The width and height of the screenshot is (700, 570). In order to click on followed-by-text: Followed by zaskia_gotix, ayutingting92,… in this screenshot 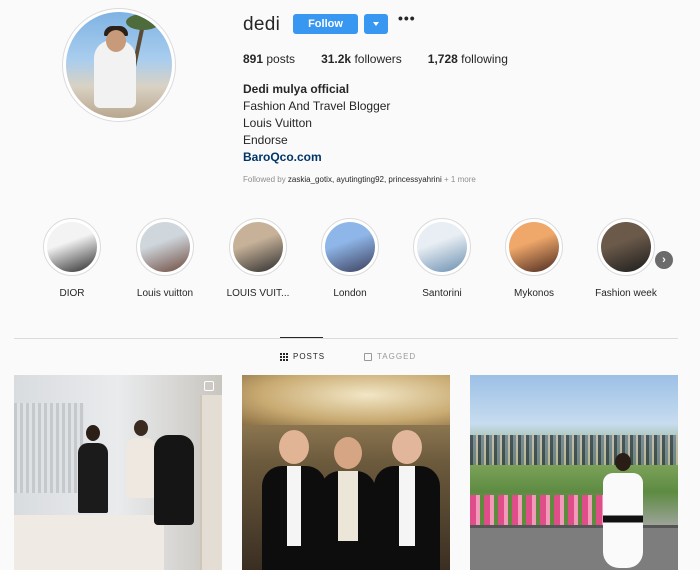, I will do `click(359, 179)`.